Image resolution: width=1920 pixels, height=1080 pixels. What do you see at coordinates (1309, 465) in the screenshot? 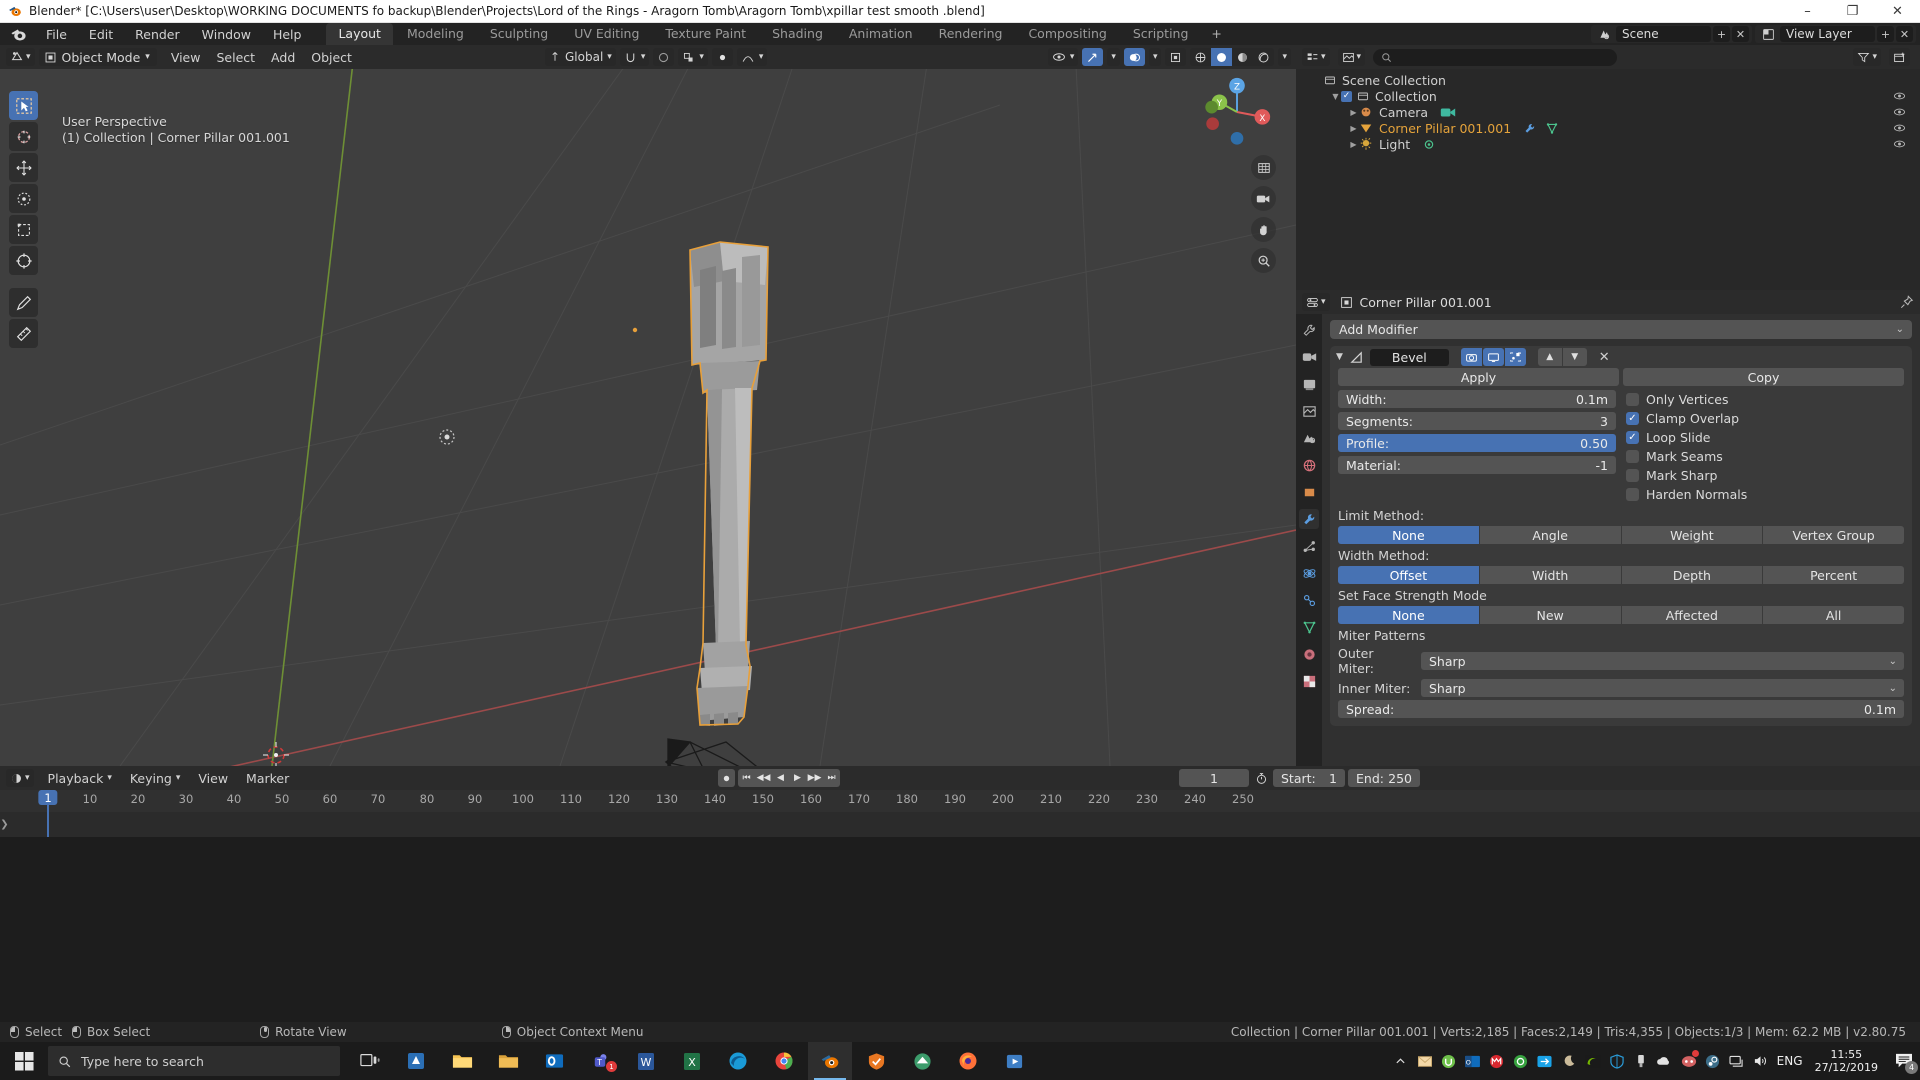
I see `world-tab` at bounding box center [1309, 465].